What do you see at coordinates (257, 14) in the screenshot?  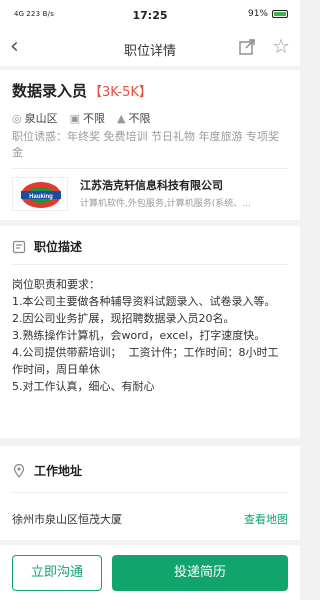 I see `battery-percent: 91%` at bounding box center [257, 14].